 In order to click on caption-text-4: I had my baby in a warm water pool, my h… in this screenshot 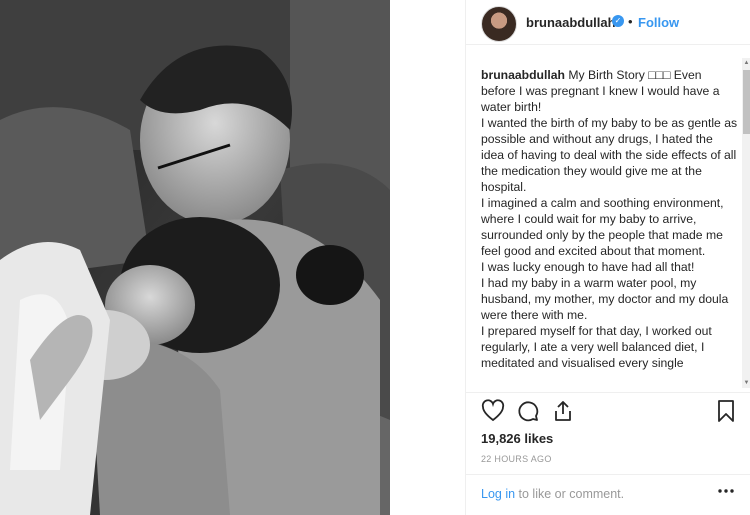, I will do `click(605, 299)`.